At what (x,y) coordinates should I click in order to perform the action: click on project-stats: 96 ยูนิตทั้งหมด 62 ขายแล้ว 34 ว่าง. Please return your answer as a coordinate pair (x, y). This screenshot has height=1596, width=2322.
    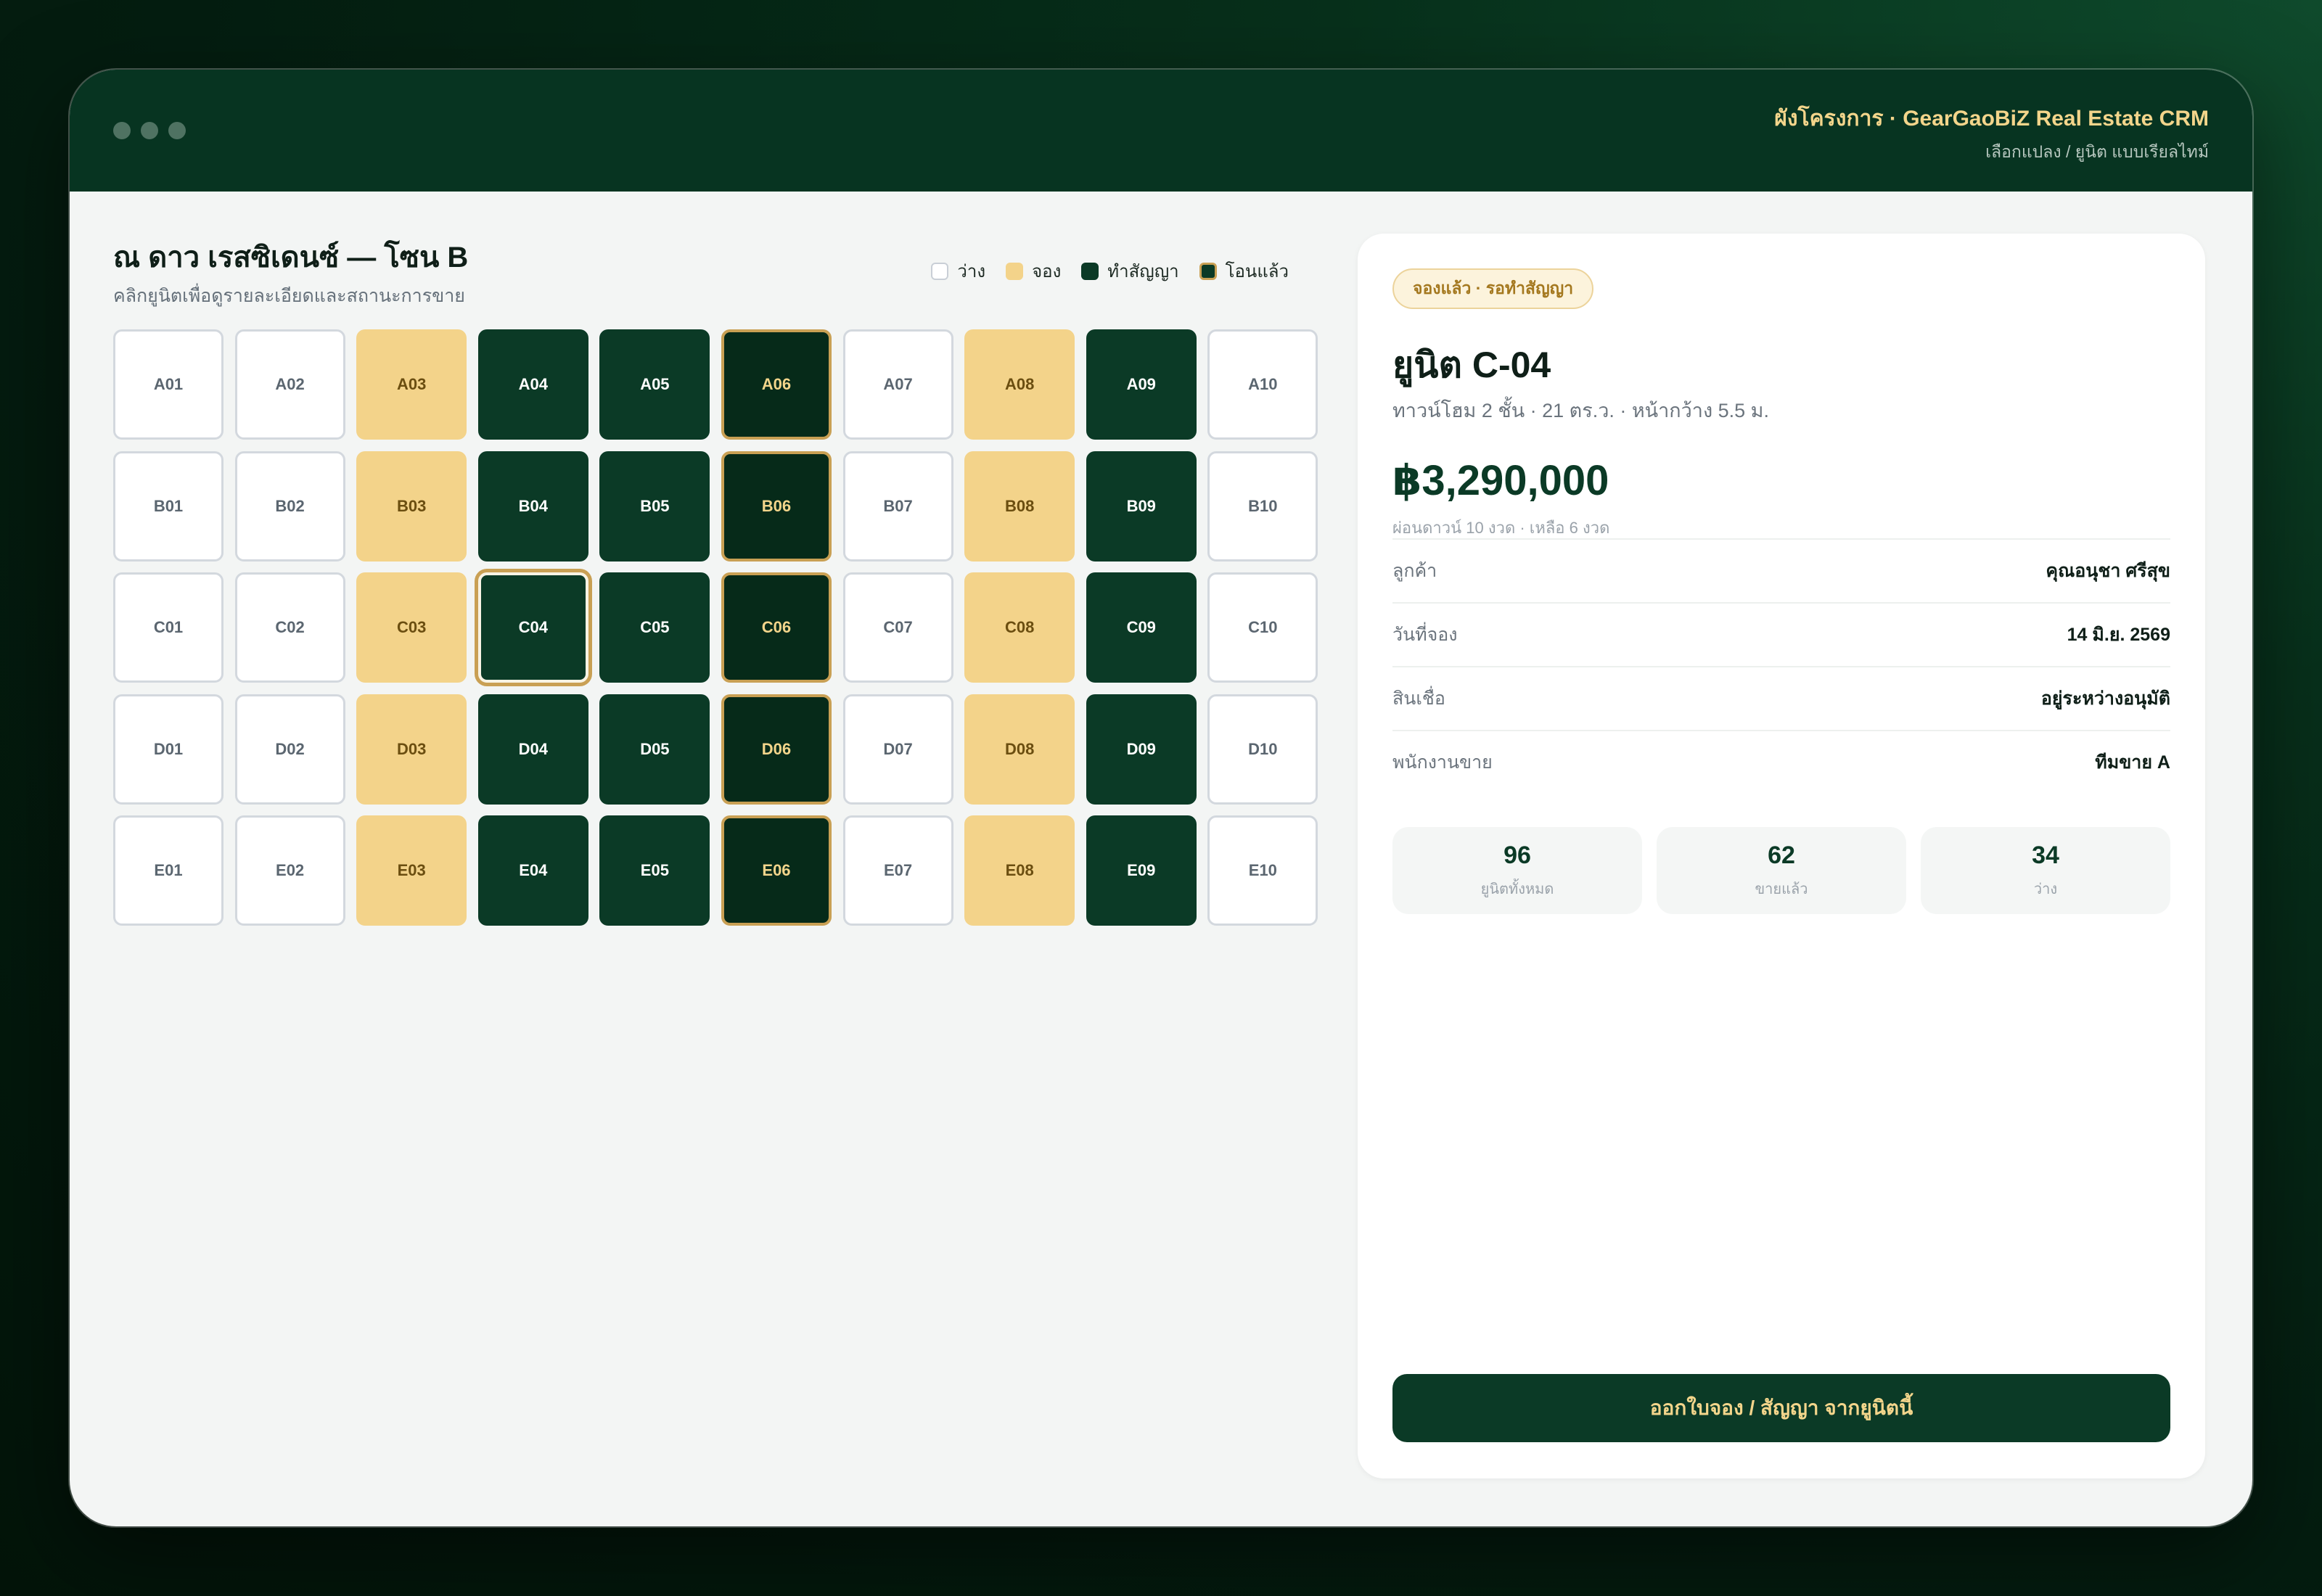
    Looking at the image, I should click on (1781, 870).